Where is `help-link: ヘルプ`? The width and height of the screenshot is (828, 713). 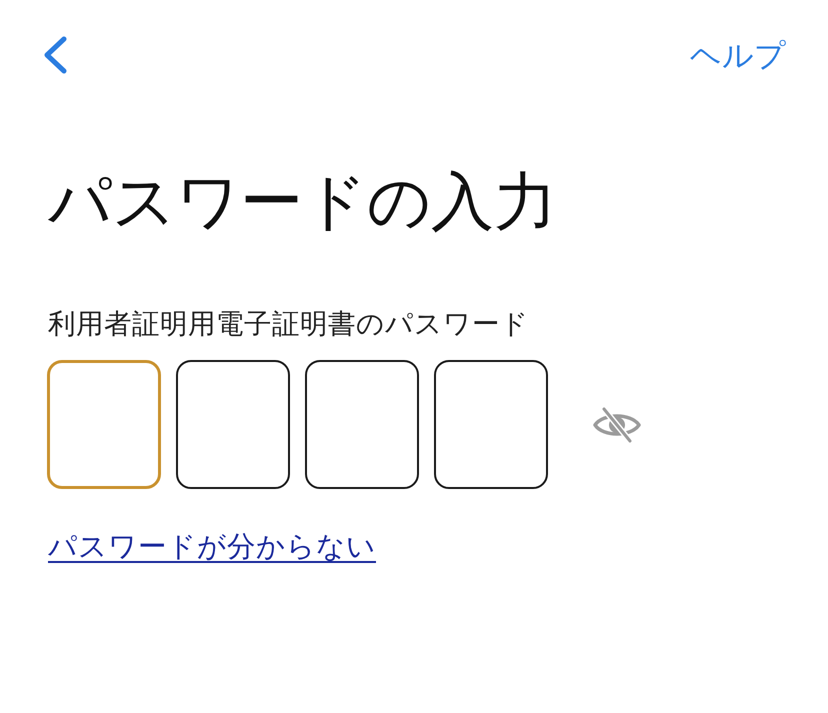
help-link: ヘルプ is located at coordinates (738, 57).